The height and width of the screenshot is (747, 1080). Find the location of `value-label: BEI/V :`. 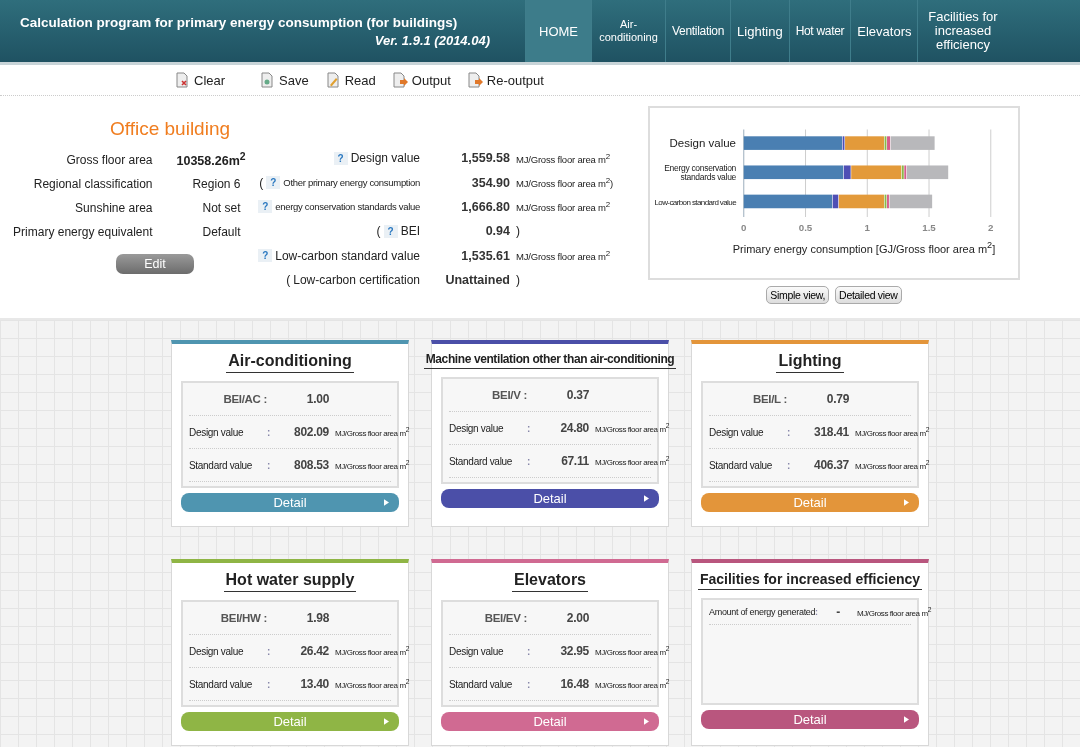

value-label: BEI/V : is located at coordinates (509, 395).